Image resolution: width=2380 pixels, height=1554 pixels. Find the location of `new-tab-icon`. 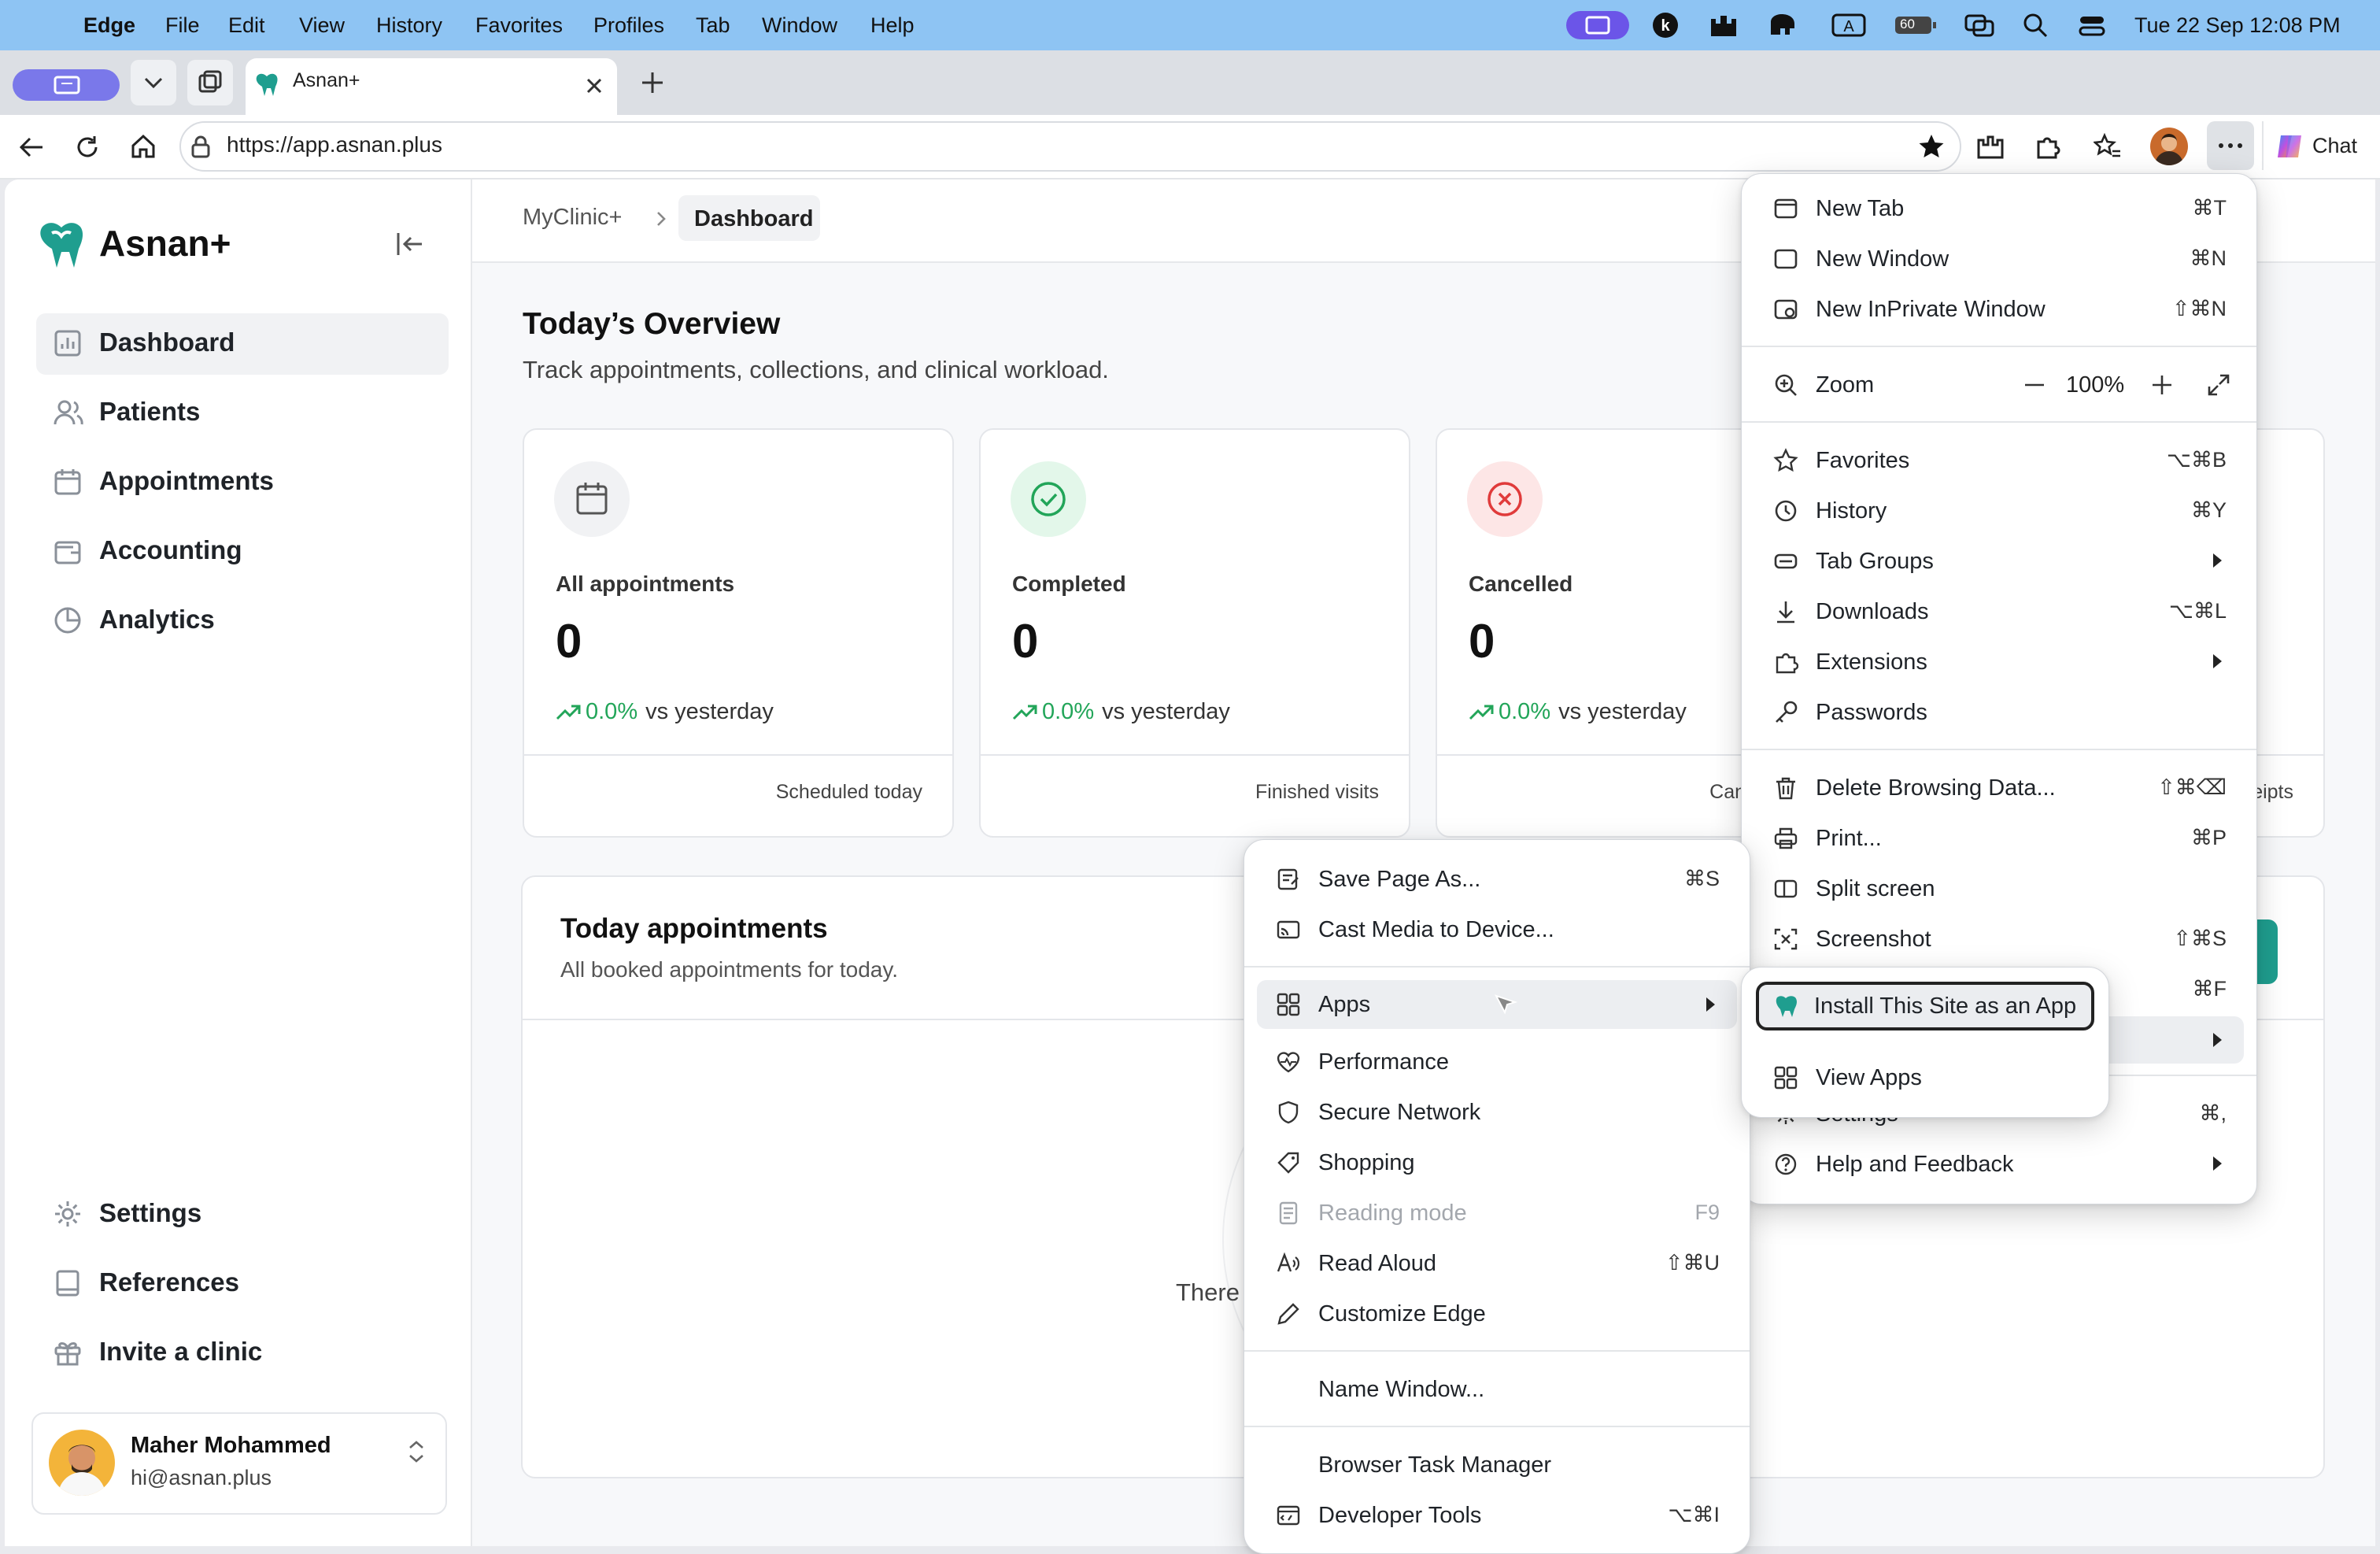

new-tab-icon is located at coordinates (1786, 208).